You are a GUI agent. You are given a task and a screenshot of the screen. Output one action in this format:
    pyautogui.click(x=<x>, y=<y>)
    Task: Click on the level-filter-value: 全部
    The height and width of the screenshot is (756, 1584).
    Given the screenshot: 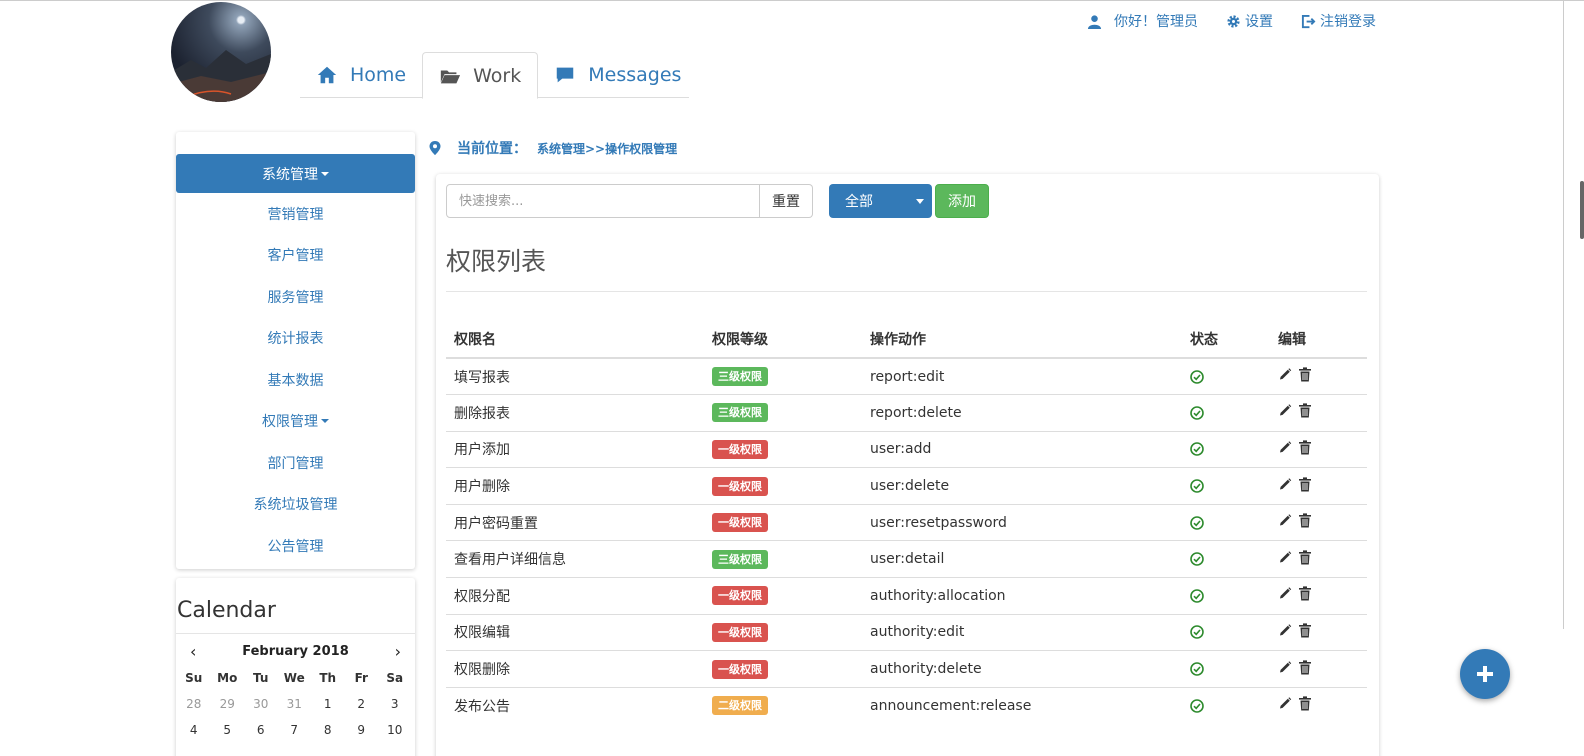 What is the action you would take?
    pyautogui.click(x=859, y=202)
    